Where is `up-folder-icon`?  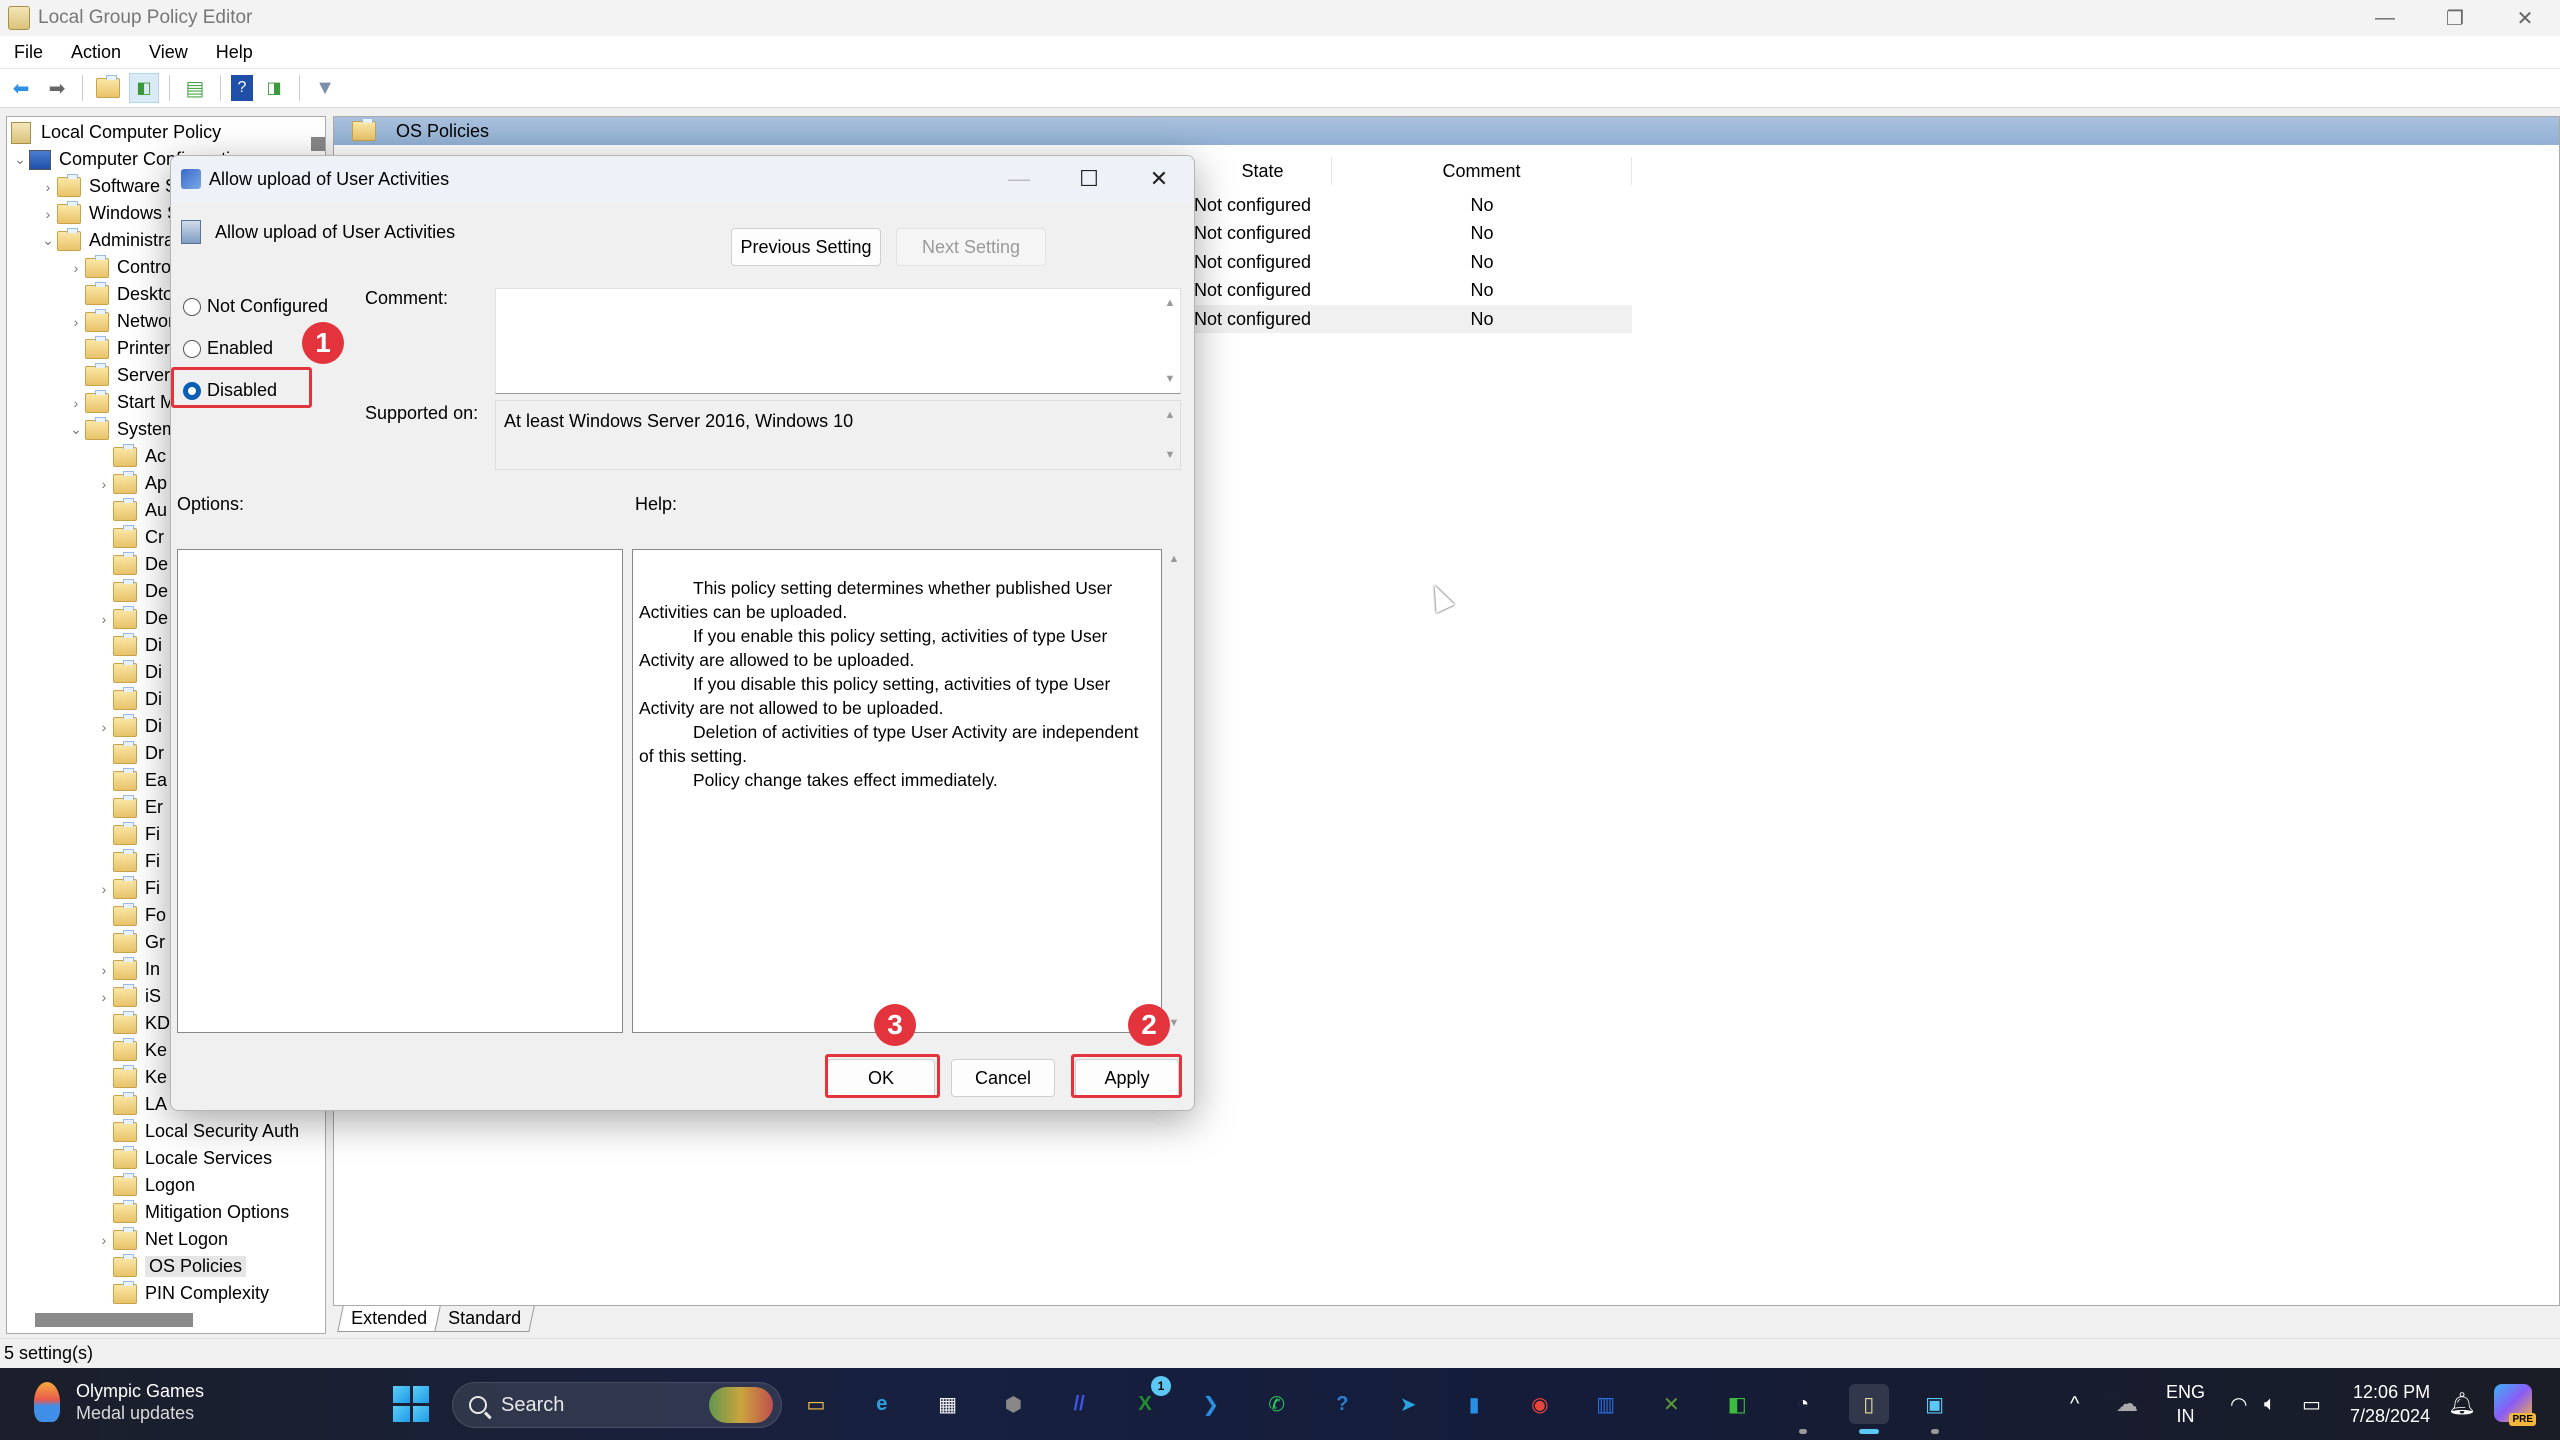 up-folder-icon is located at coordinates (108, 88).